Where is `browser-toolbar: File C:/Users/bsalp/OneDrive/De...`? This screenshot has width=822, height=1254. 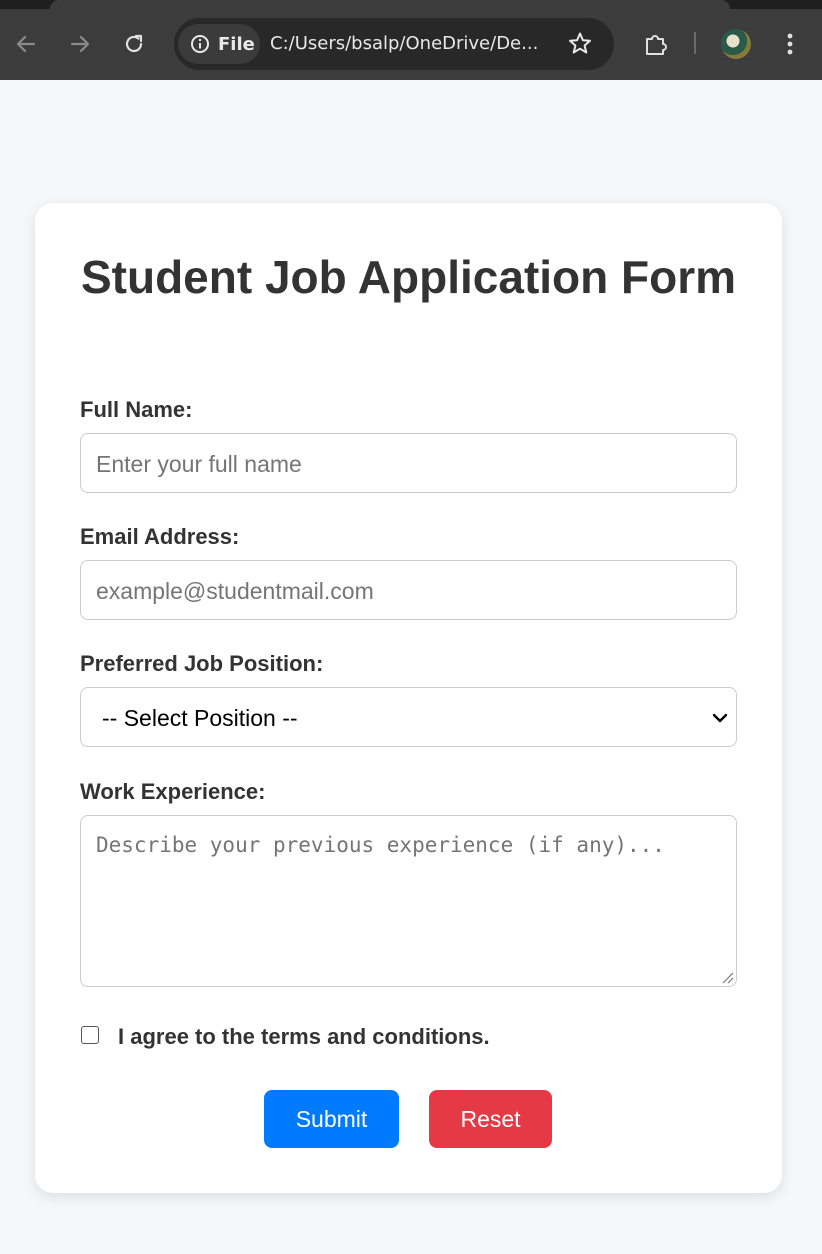 browser-toolbar: File C:/Users/bsalp/OneDrive/De... is located at coordinates (411, 40).